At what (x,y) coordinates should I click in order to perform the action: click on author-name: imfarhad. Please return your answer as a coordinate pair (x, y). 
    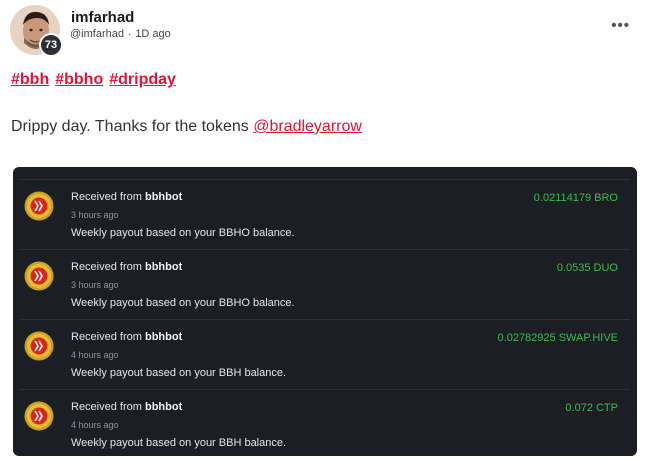
    Looking at the image, I should click on (102, 17).